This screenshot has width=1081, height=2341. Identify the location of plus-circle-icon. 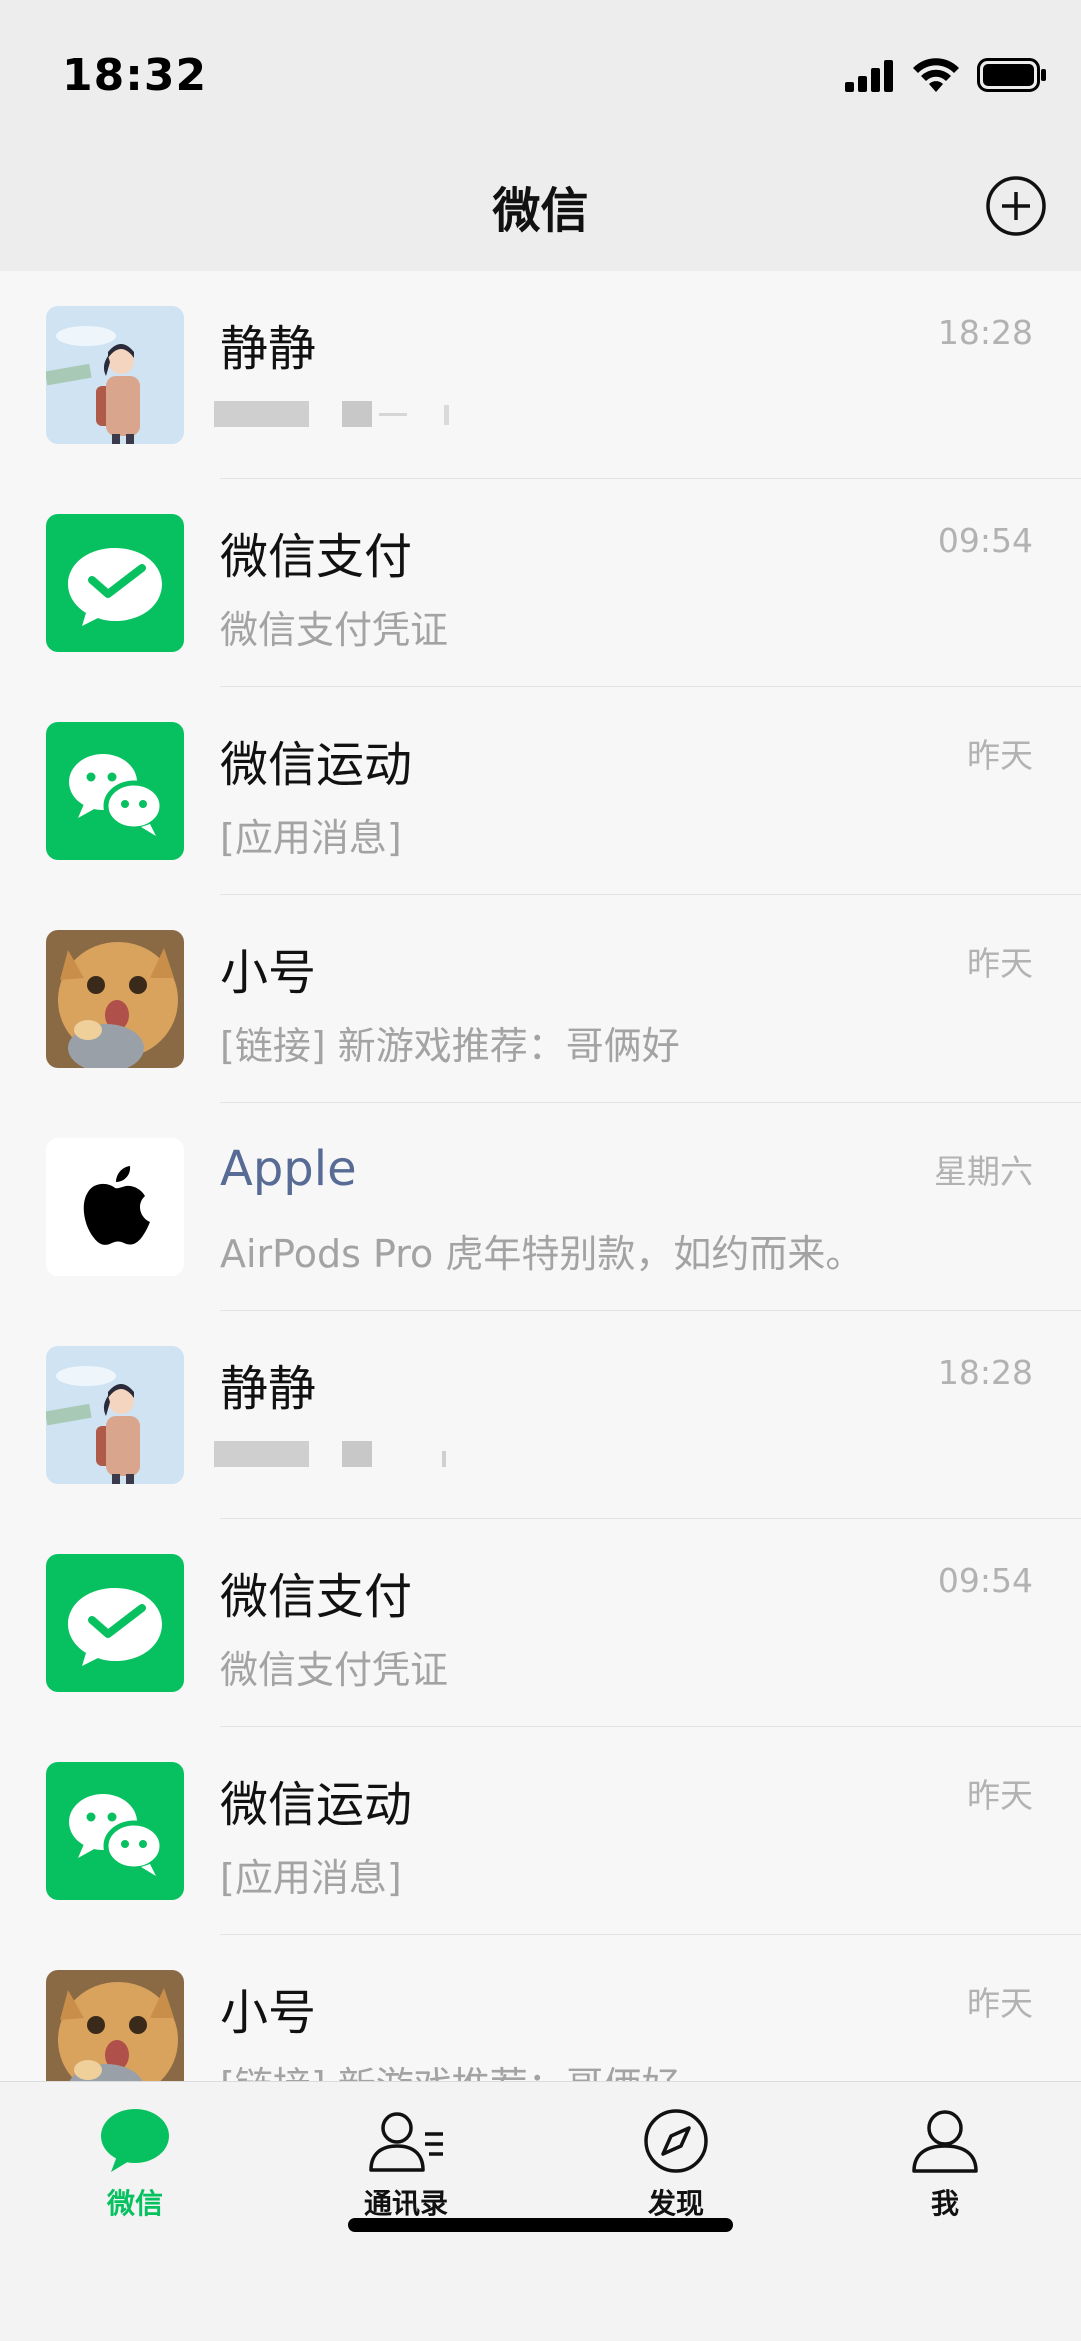
(1016, 206).